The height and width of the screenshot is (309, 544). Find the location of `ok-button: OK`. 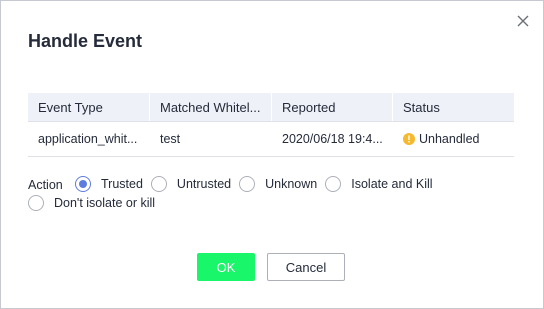

ok-button: OK is located at coordinates (226, 267).